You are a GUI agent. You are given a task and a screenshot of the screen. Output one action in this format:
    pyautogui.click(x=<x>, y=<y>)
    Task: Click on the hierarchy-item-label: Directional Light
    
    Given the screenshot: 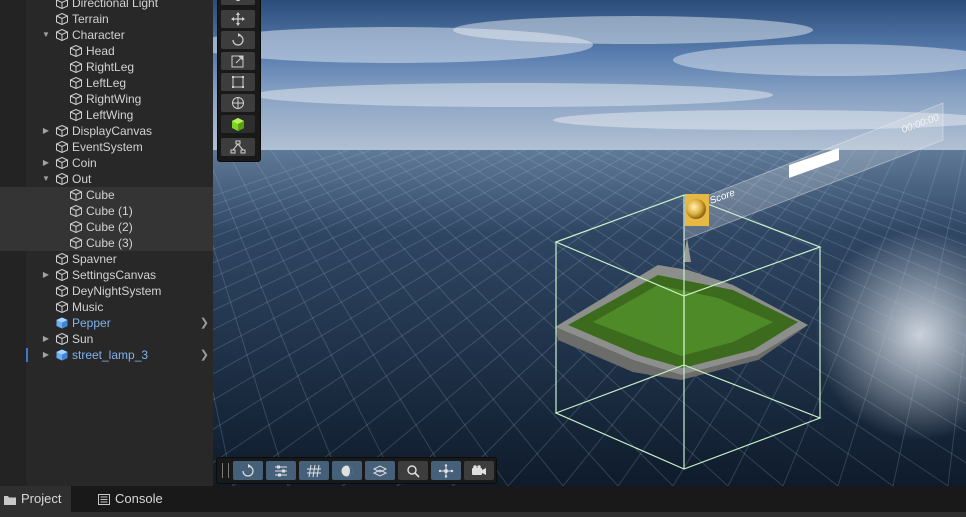 What is the action you would take?
    pyautogui.click(x=115, y=5)
    